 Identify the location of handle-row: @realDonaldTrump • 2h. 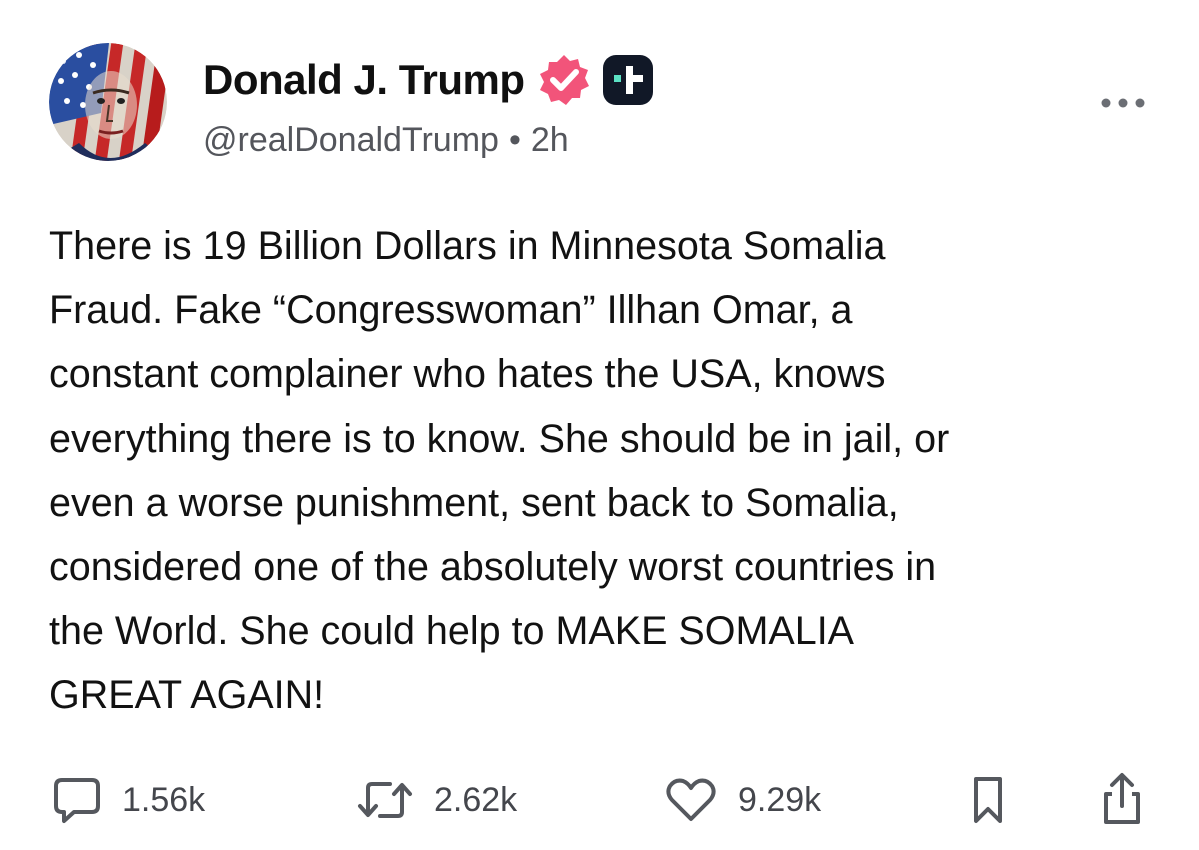
(386, 140).